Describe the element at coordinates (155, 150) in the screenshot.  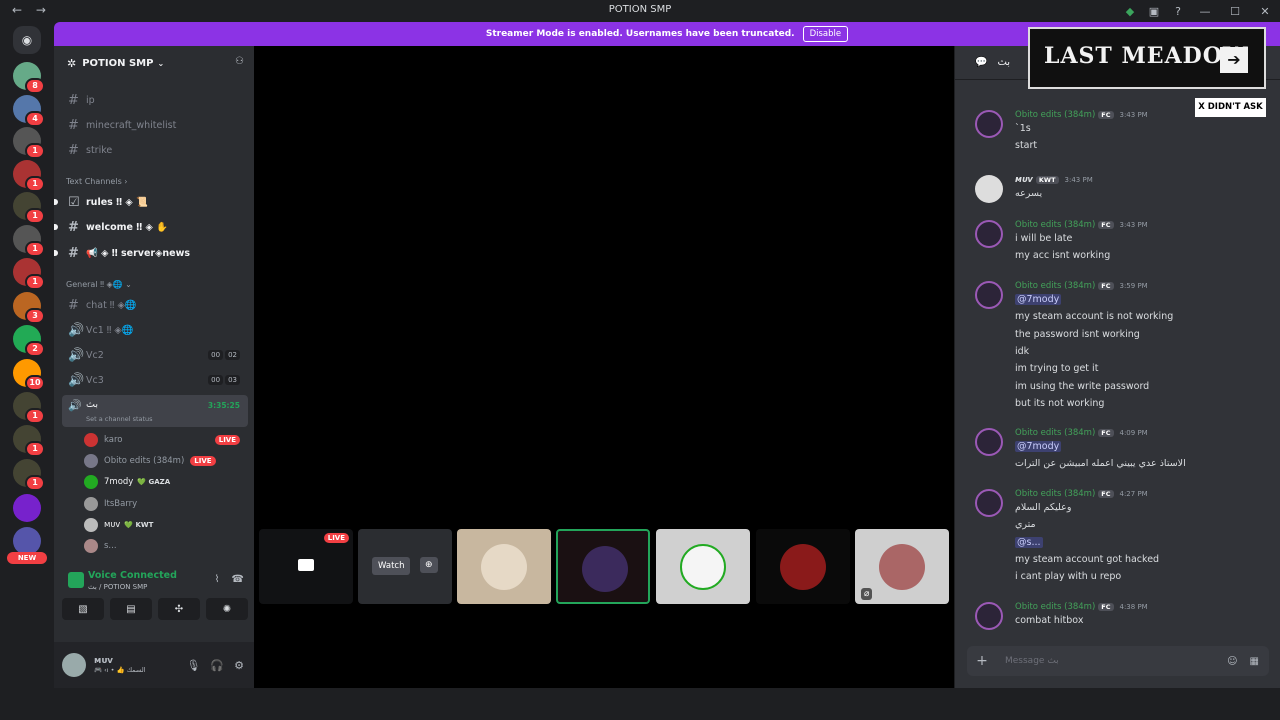
I see `channel-strike: # strike` at that location.